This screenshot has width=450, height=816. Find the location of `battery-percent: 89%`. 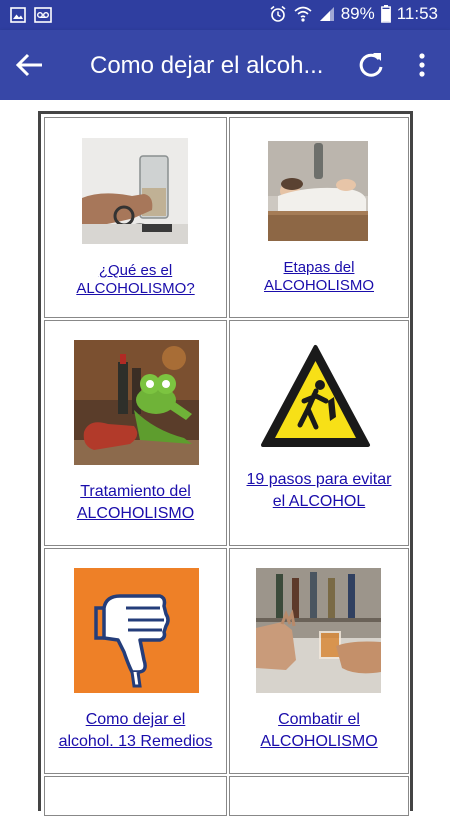

battery-percent: 89% is located at coordinates (357, 13).